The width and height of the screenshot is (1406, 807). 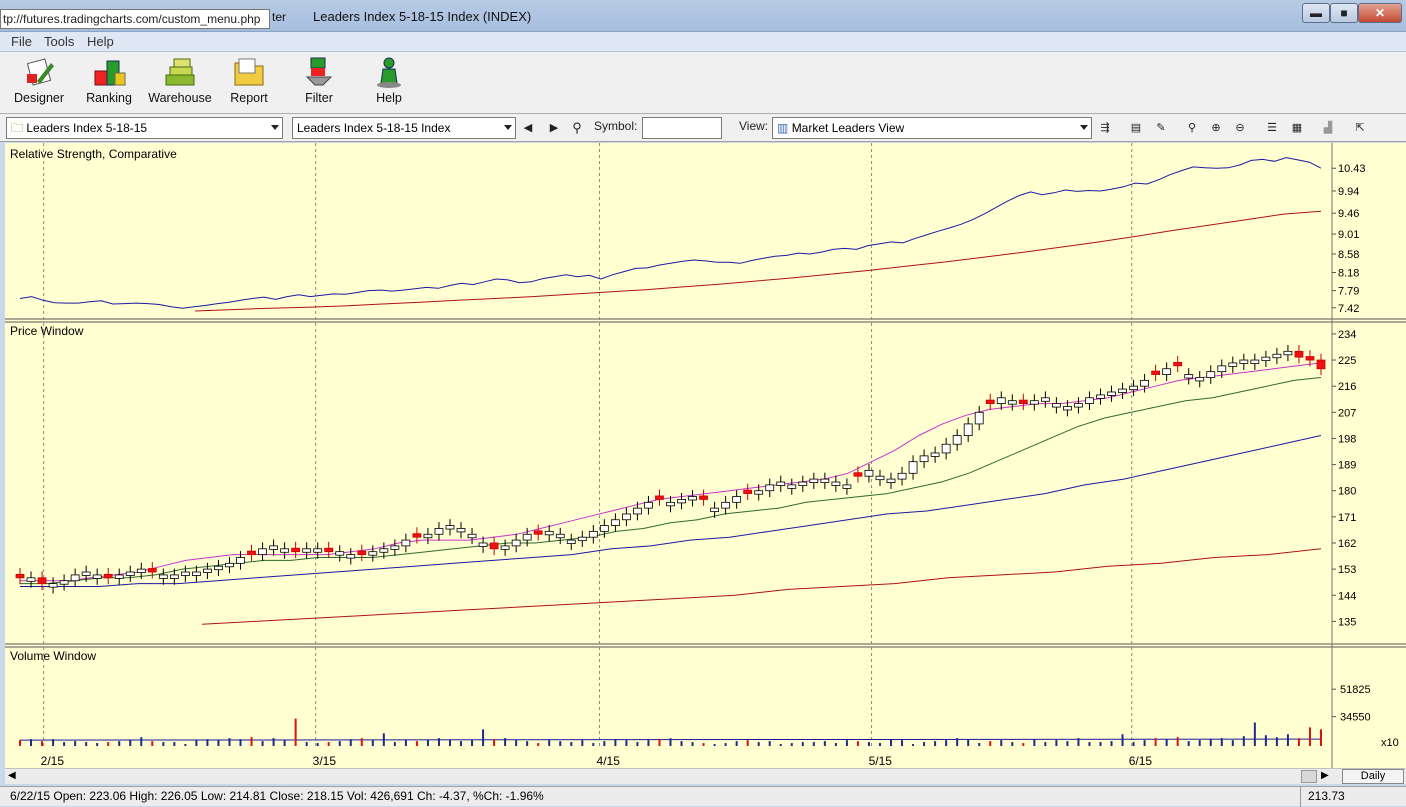 I want to click on help-button: Help, so click(x=389, y=83).